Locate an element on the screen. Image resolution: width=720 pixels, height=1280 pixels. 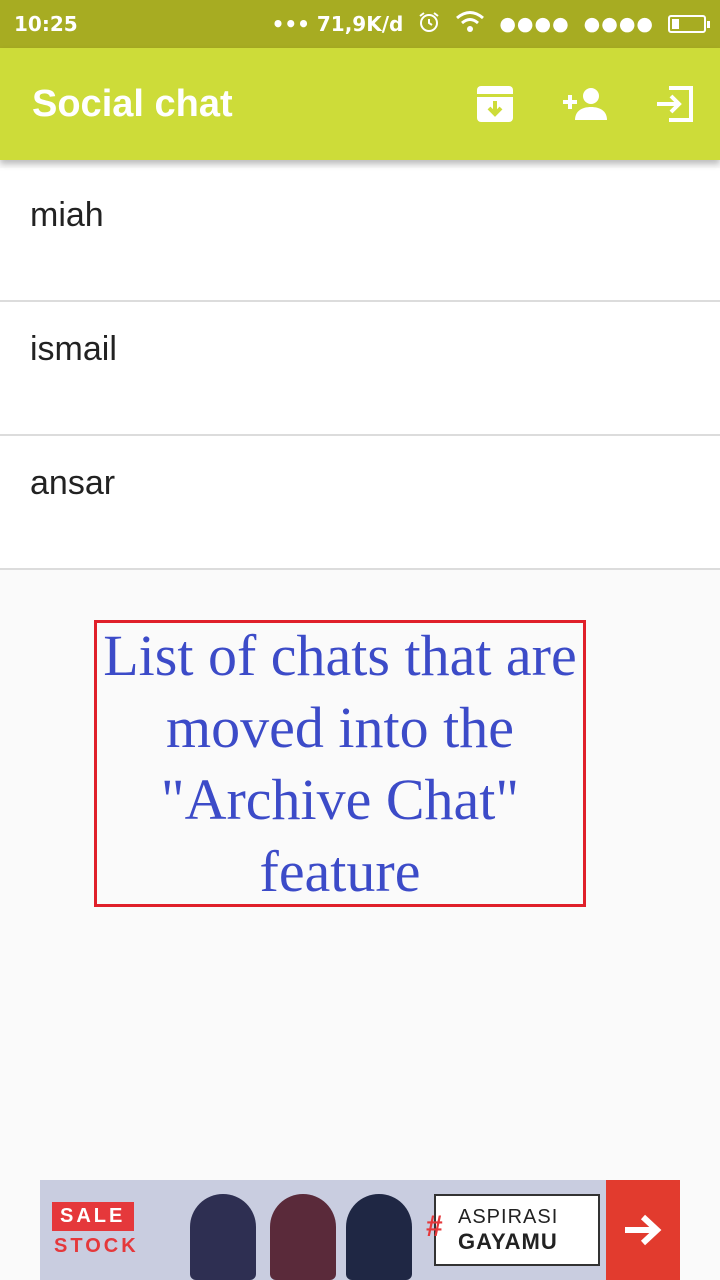
ad-sale-label: SALE is located at coordinates (93, 1216).